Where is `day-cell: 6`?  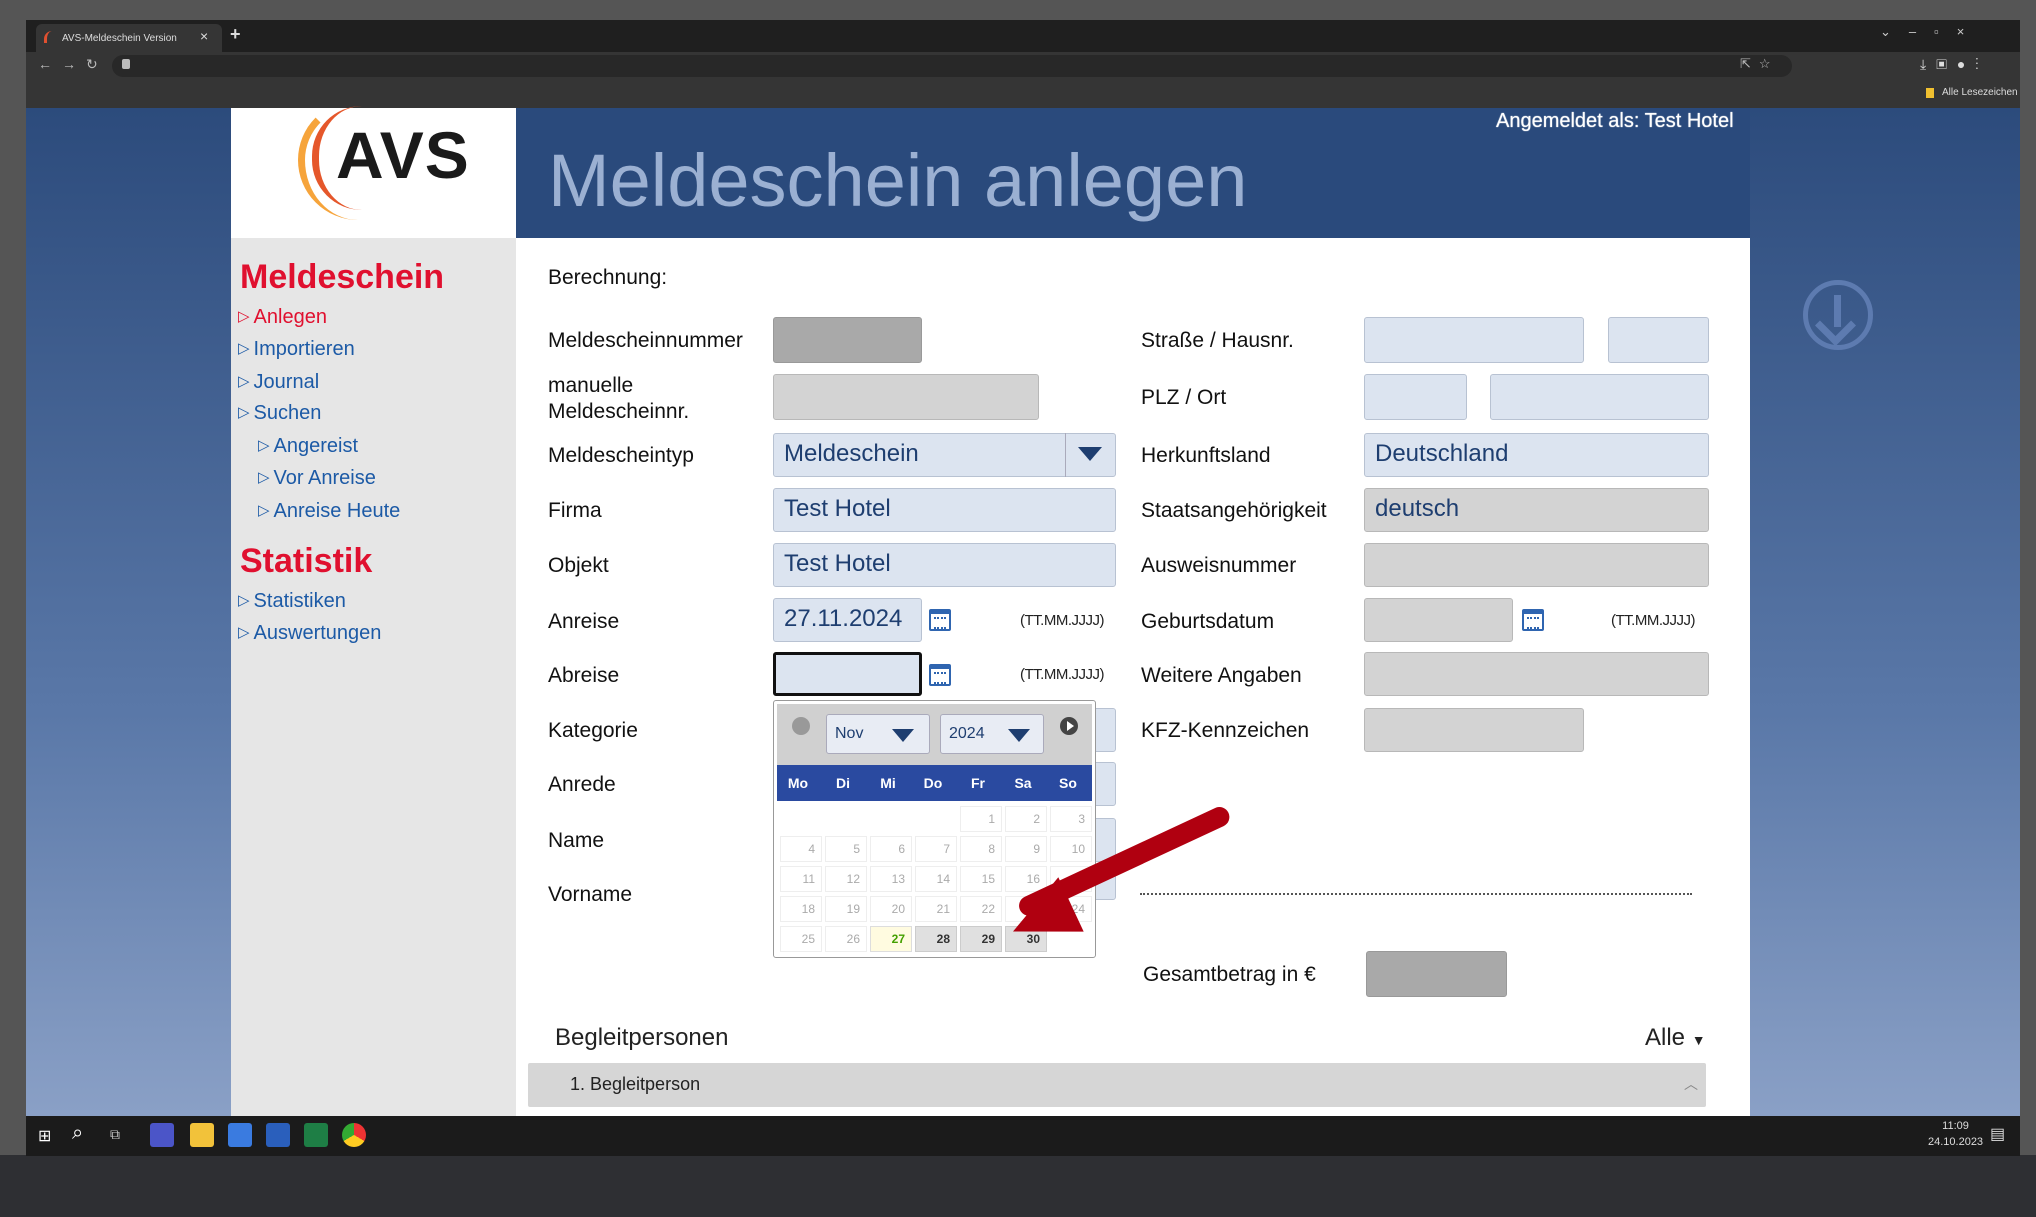
day-cell: 6 is located at coordinates (891, 849).